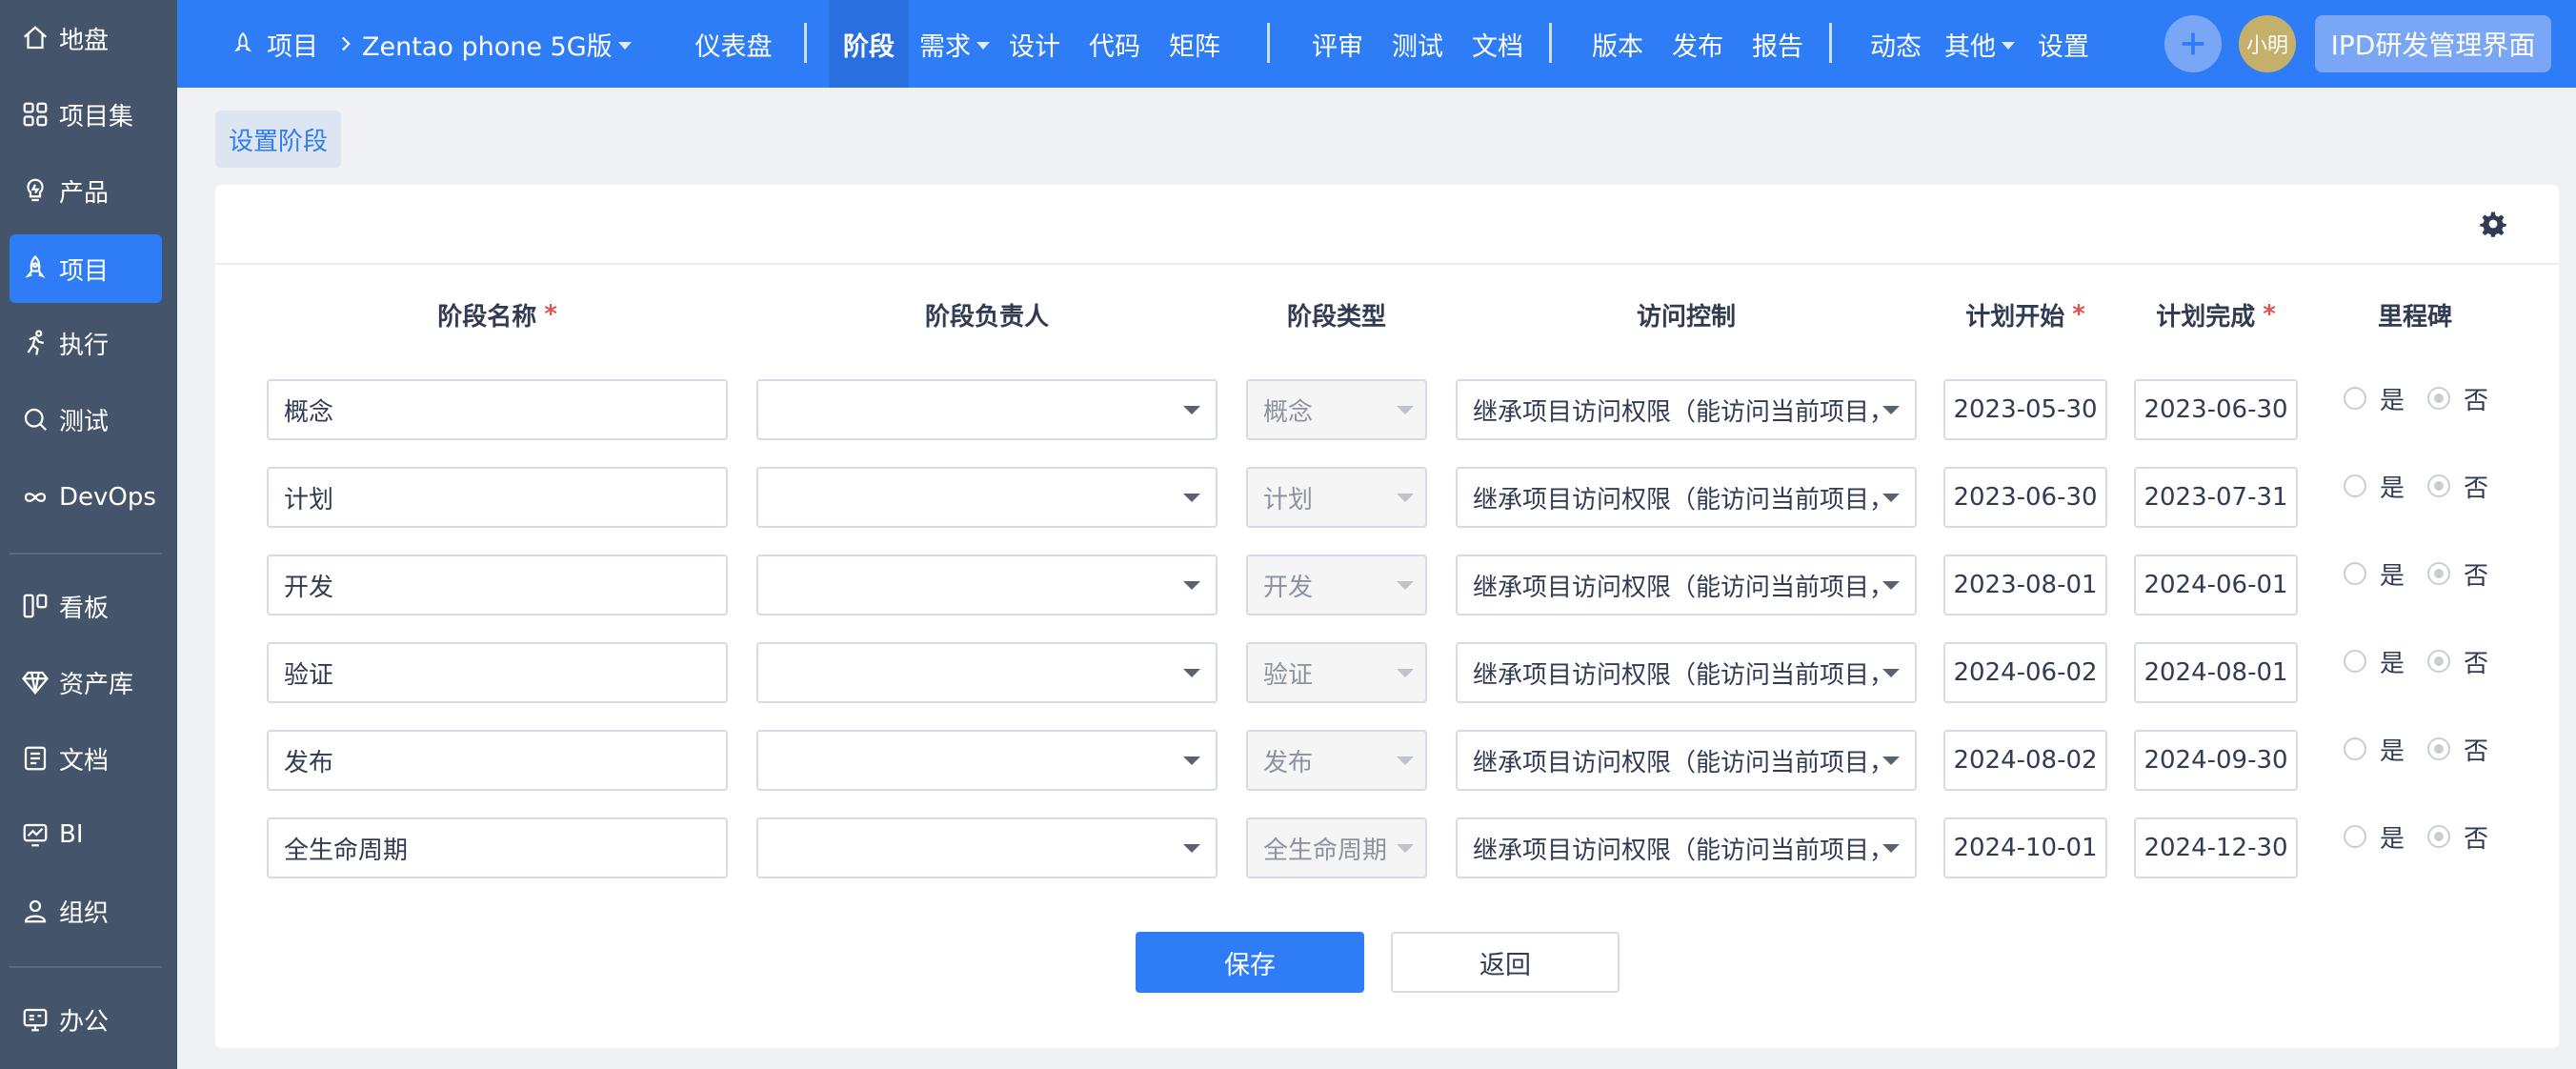  What do you see at coordinates (2025, 410) in the screenshot?
I see `plan-begin-input: 2023-05-30` at bounding box center [2025, 410].